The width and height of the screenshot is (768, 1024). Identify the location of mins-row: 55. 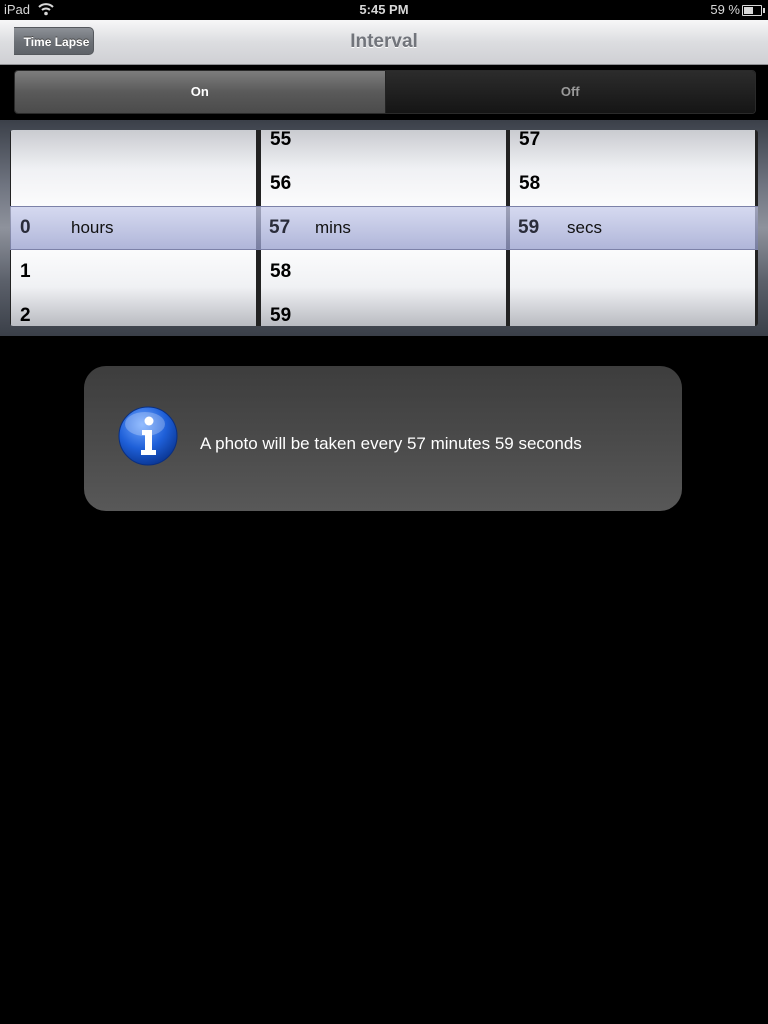
(281, 140).